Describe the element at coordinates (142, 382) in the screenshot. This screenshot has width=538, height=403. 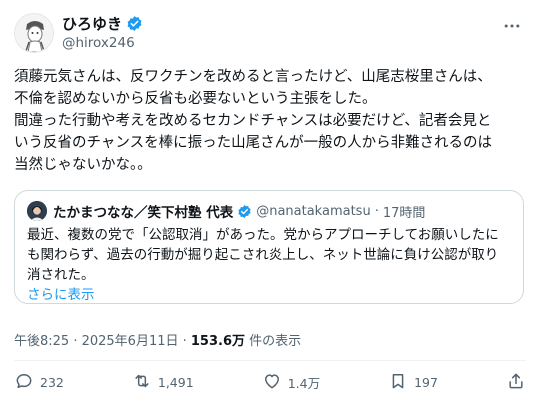
I see `retweet-icon` at that location.